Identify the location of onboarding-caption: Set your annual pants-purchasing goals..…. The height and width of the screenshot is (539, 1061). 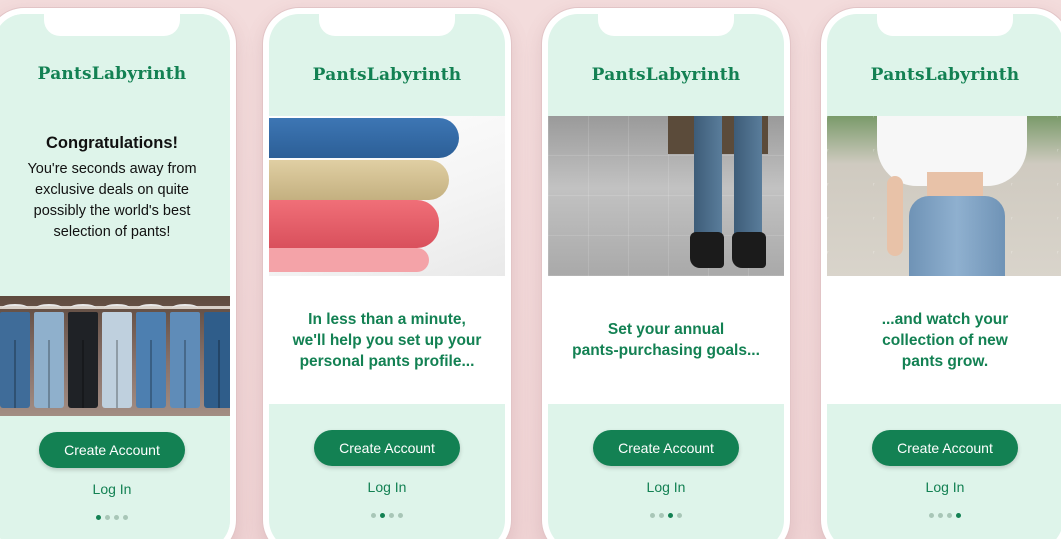
(666, 340).